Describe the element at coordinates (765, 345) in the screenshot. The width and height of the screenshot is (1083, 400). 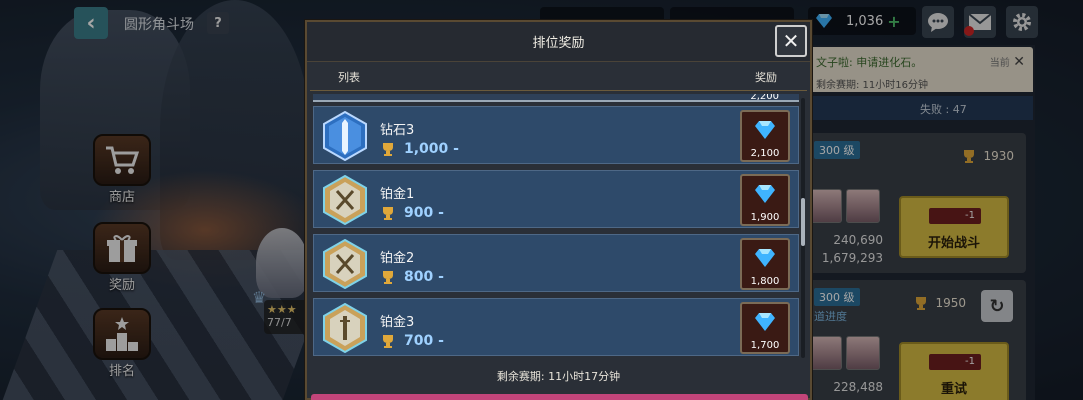
I see `gem-reward-amount: 1,700` at that location.